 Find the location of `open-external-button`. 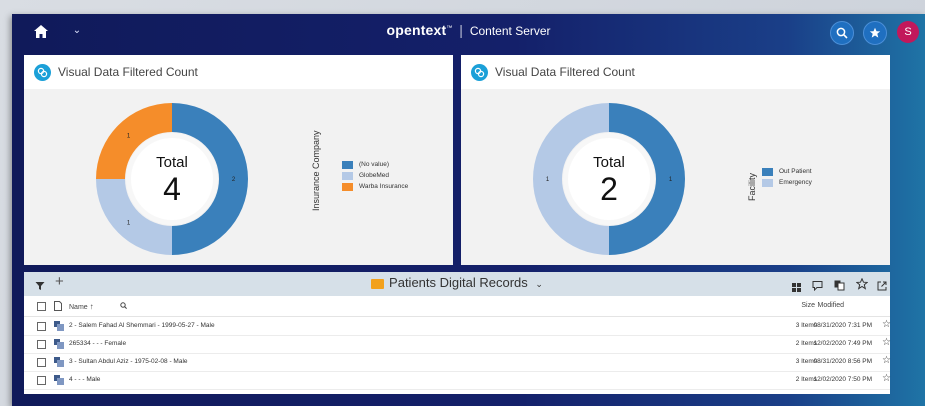

open-external-button is located at coordinates (882, 287).